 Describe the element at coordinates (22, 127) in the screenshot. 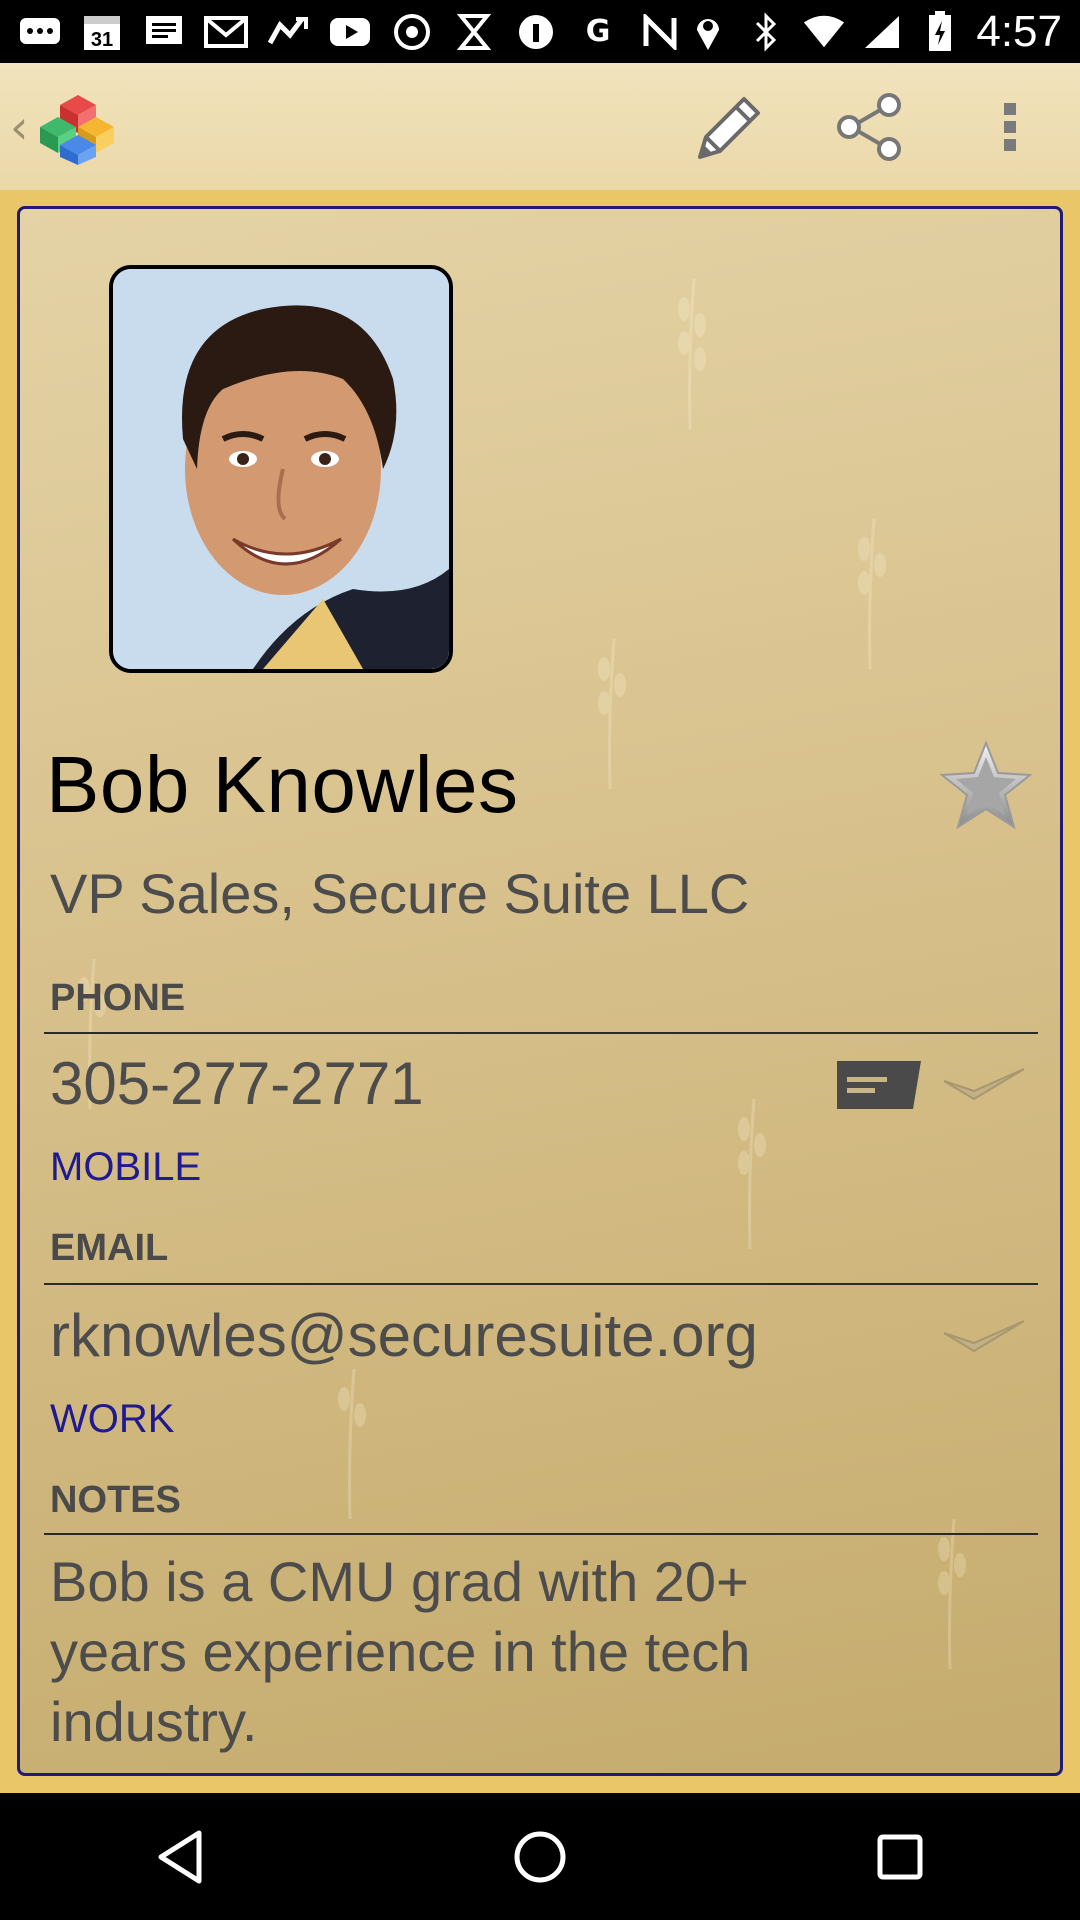

I see `back-chevron-icon: ‹` at that location.